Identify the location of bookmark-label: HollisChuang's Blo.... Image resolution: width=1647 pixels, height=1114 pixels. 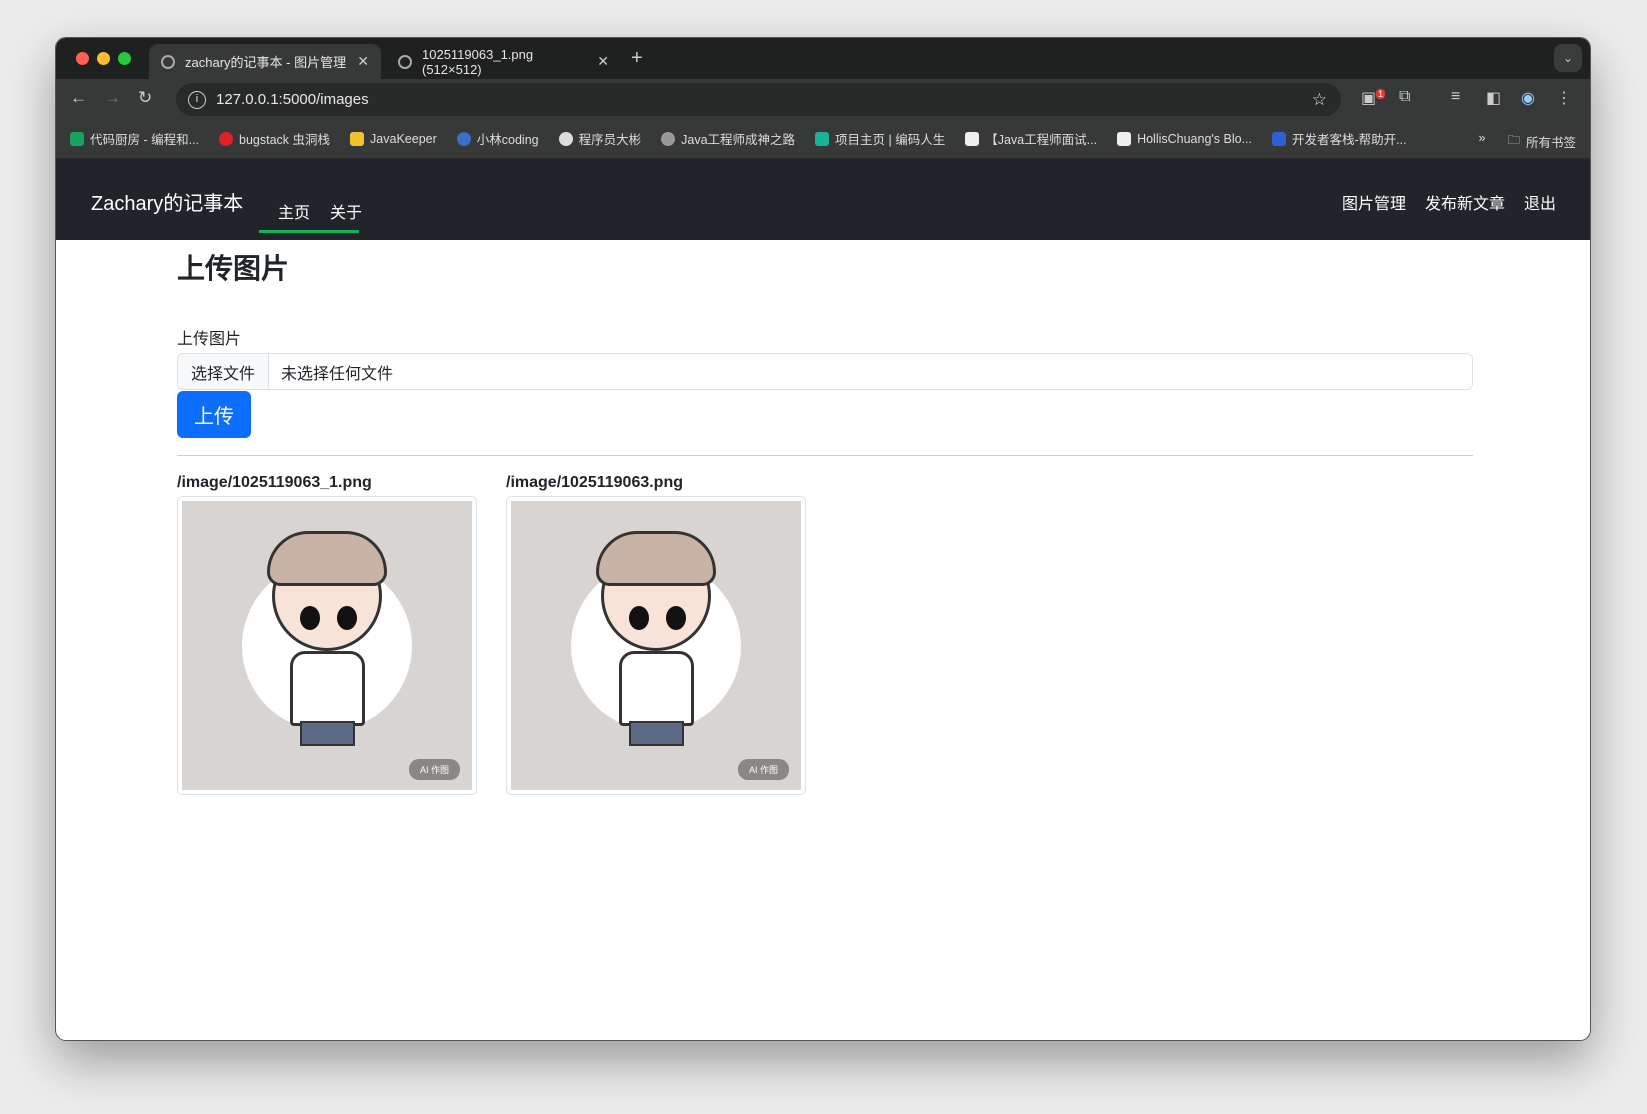
(1195, 138).